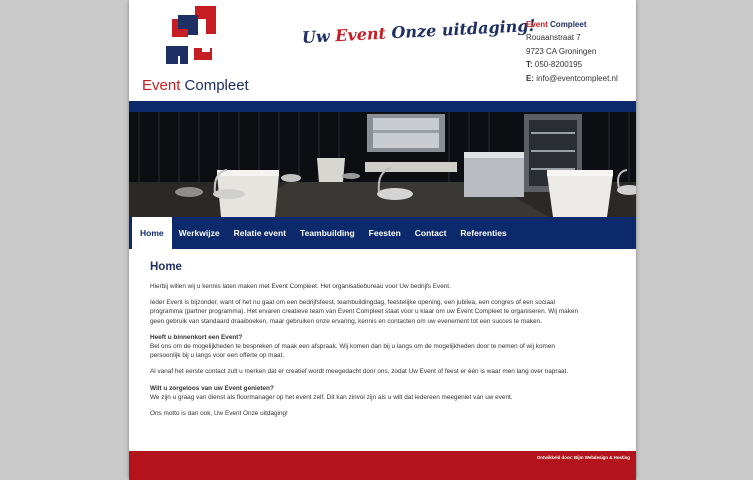  Describe the element at coordinates (195, 85) in the screenshot. I see `logo-text: Event Compleet` at that location.